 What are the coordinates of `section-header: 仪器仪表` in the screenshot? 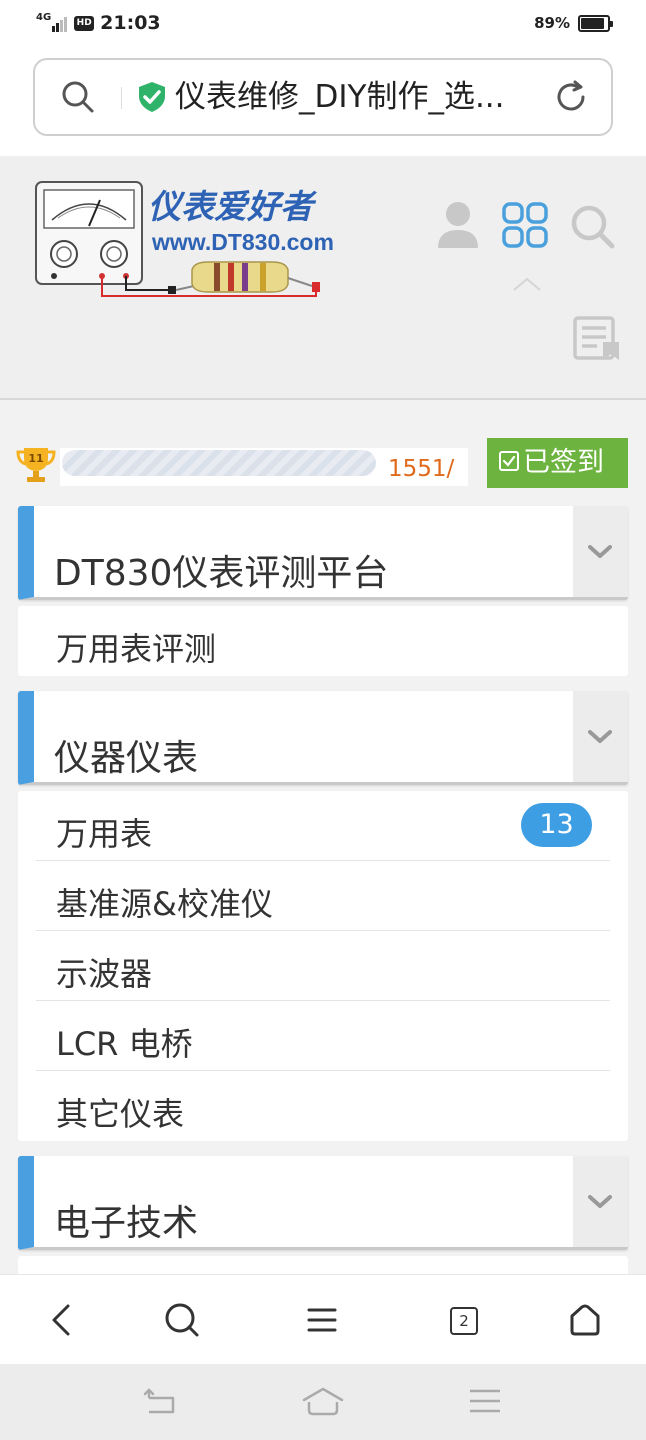 It's located at (323, 738).